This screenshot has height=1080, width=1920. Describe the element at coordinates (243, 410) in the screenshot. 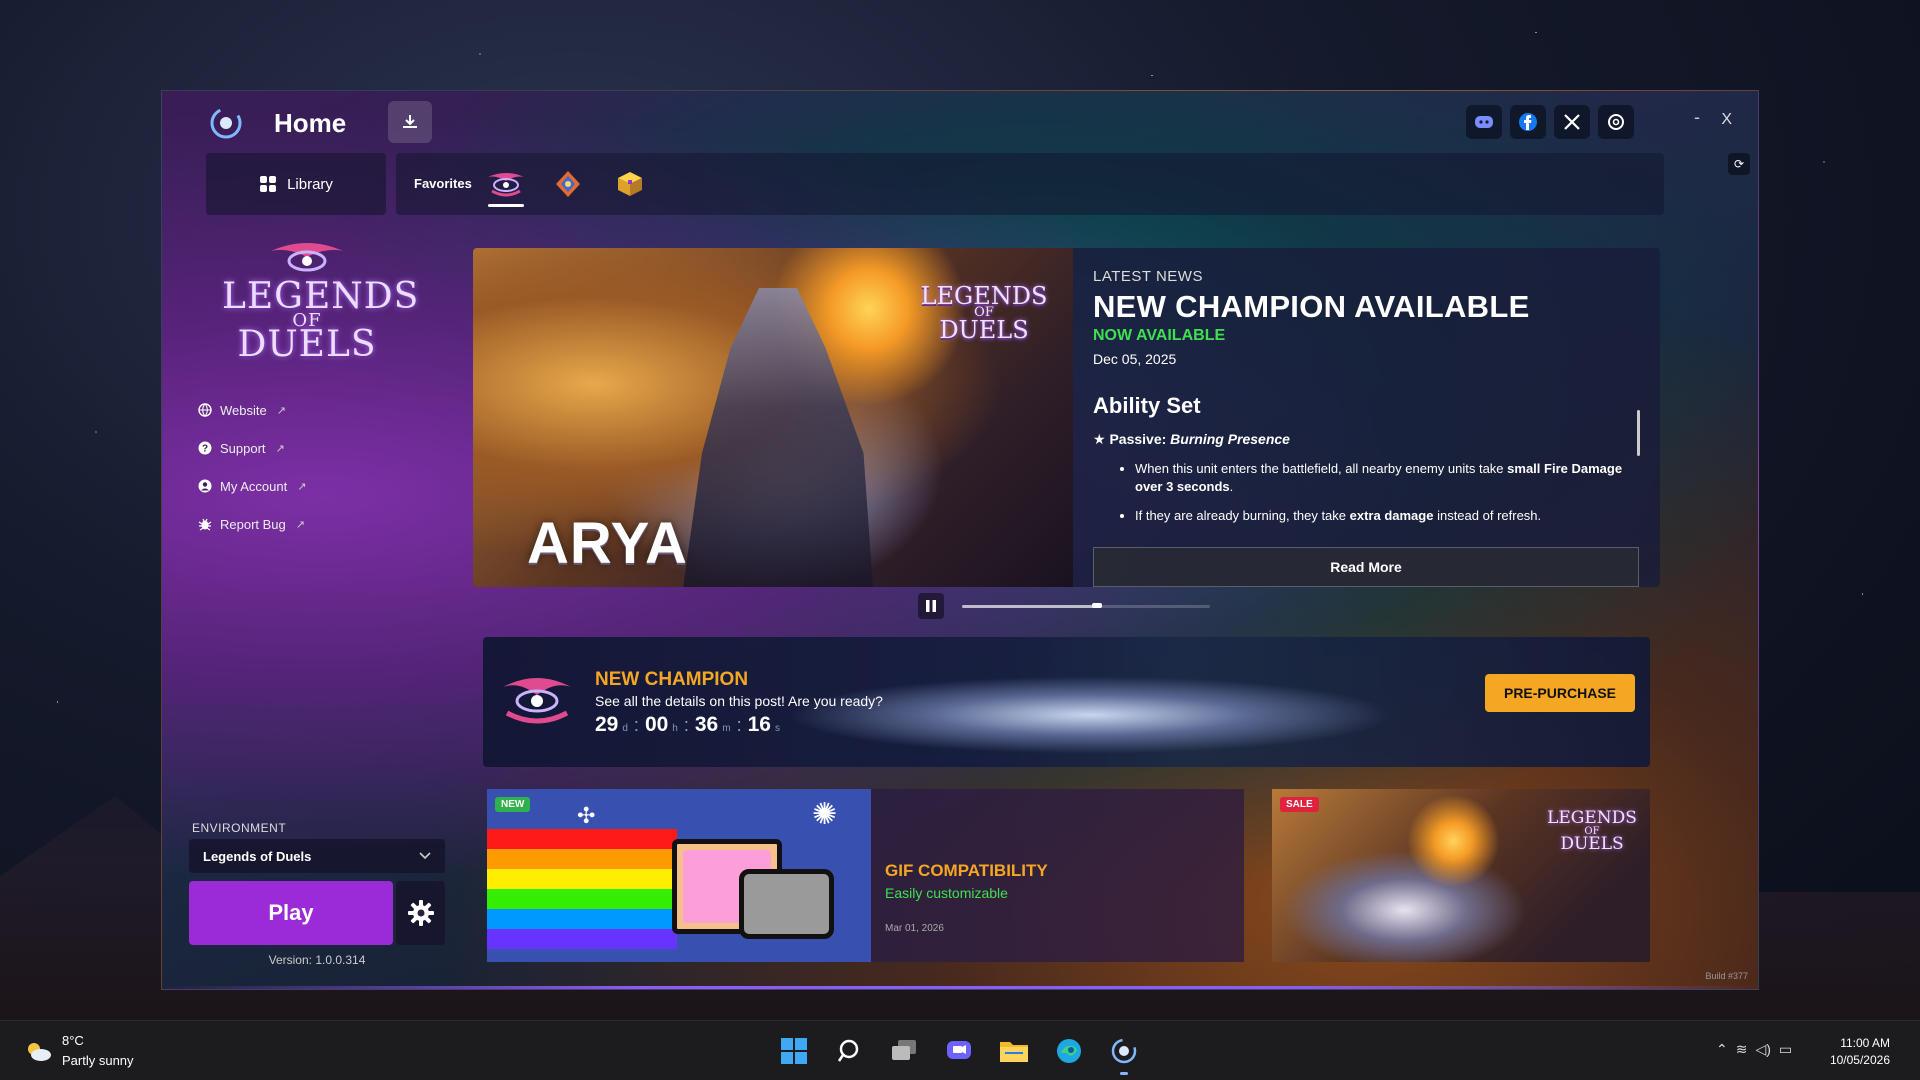

I see `sidebar-link-label: Website` at that location.